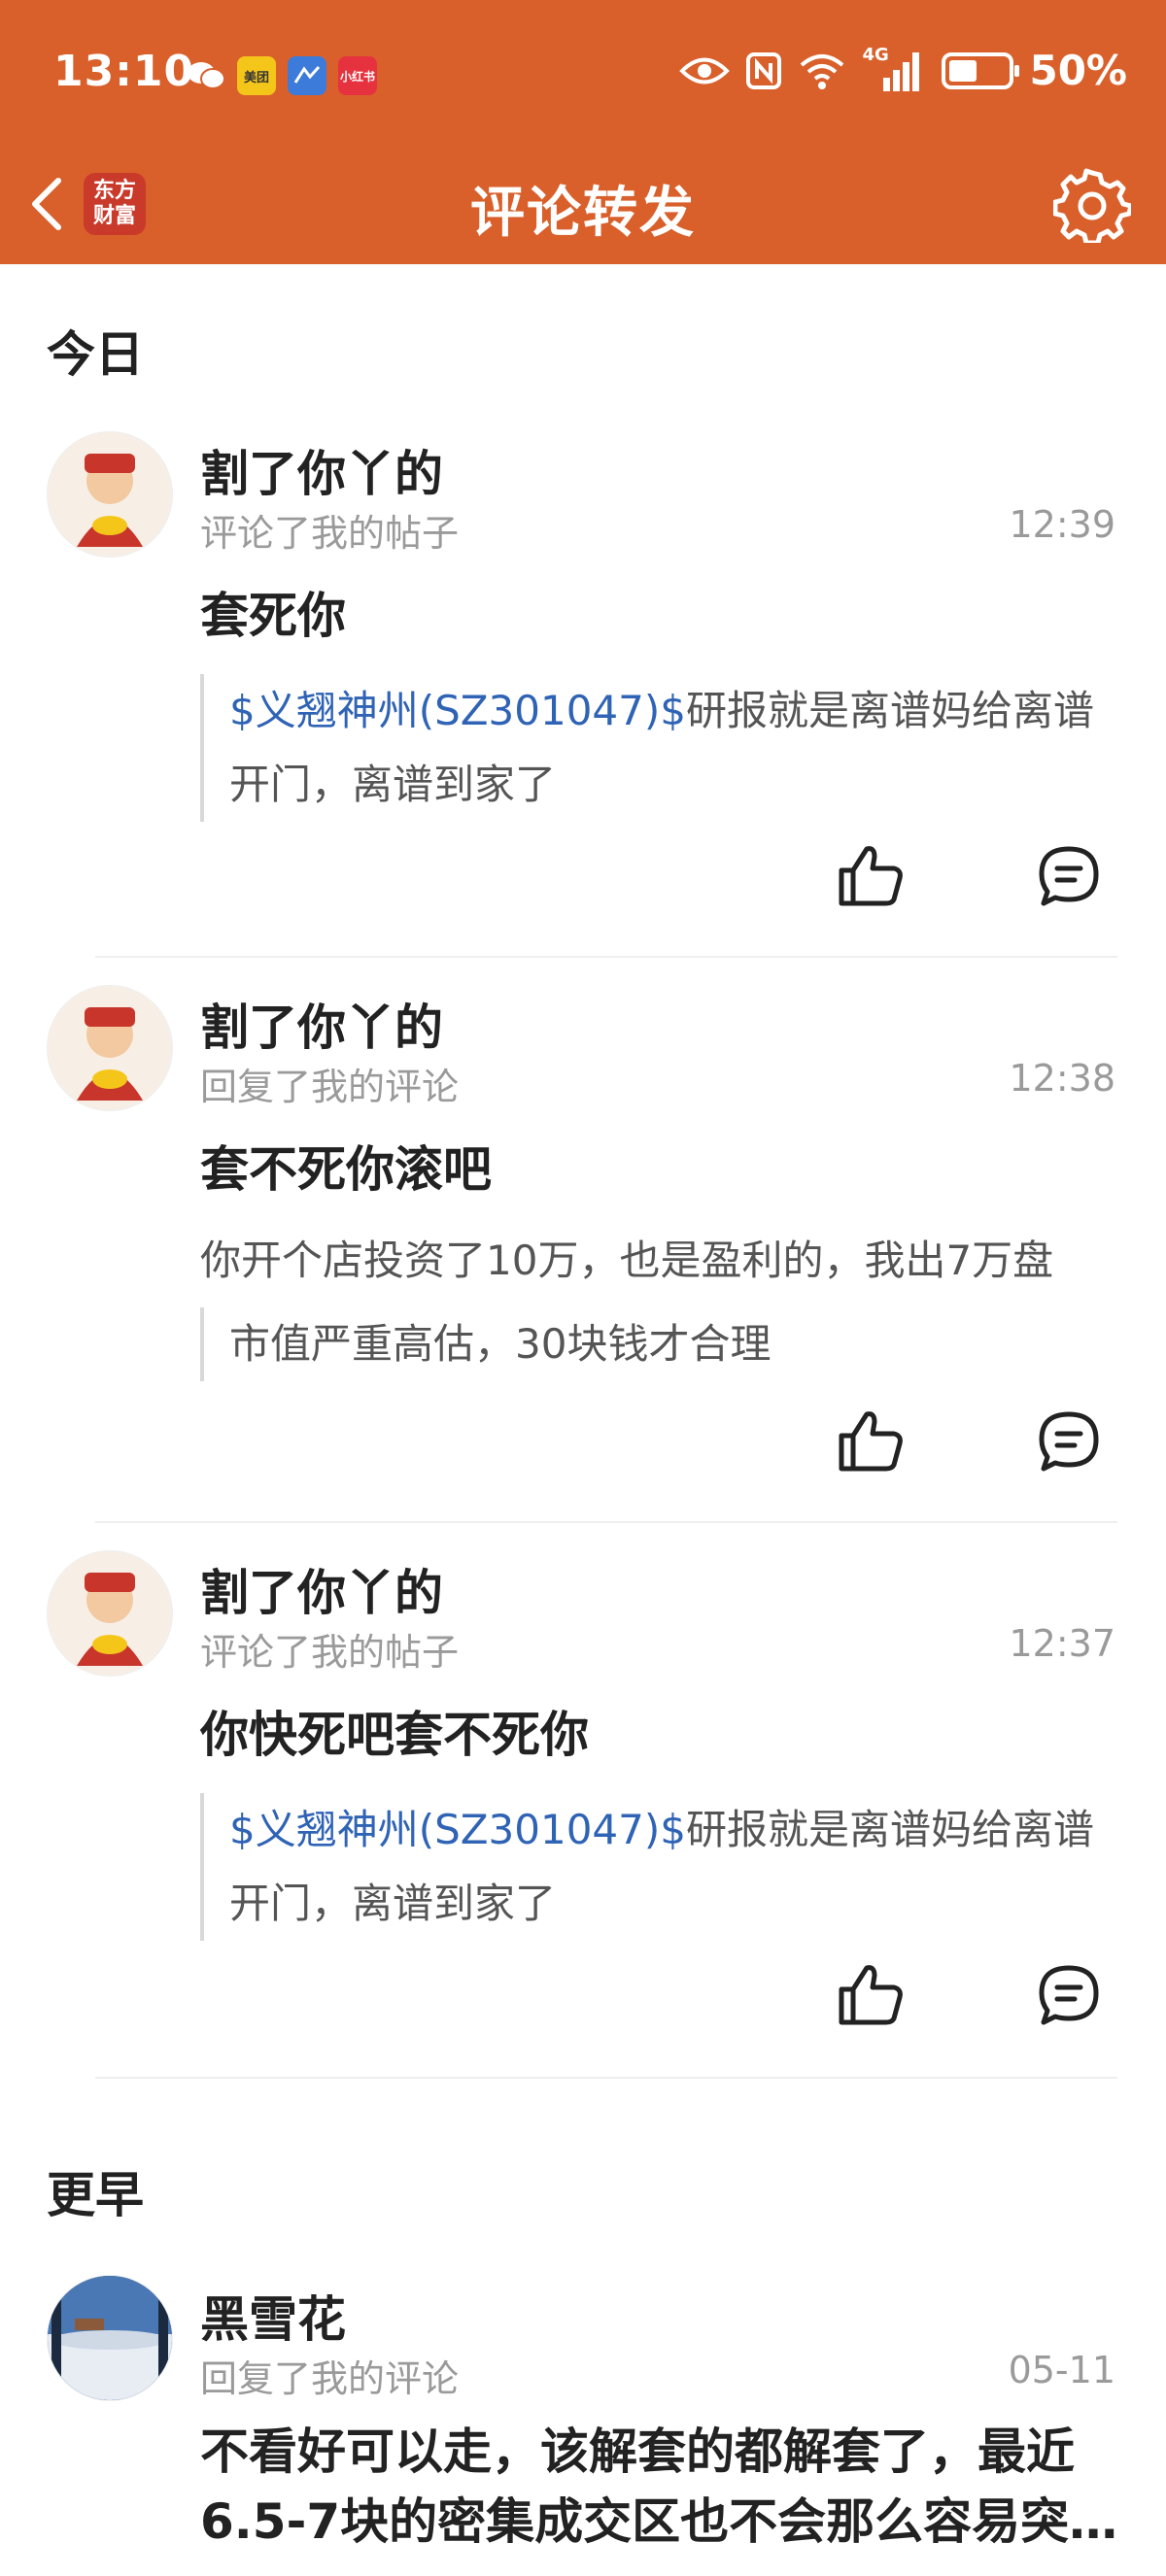 This screenshot has width=1166, height=2576. I want to click on quoted-comment: 市值严重高估，30块钱才合理, so click(661, 1344).